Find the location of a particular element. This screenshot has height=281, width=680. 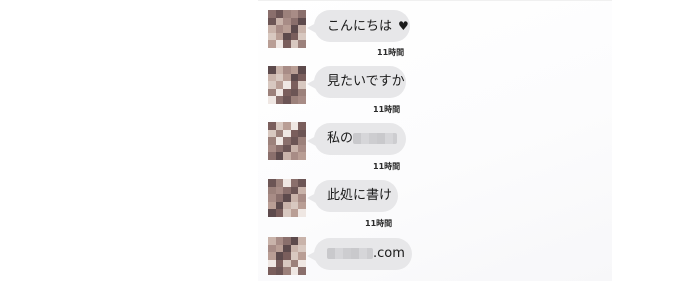

heart-icon: ♥ is located at coordinates (403, 26).